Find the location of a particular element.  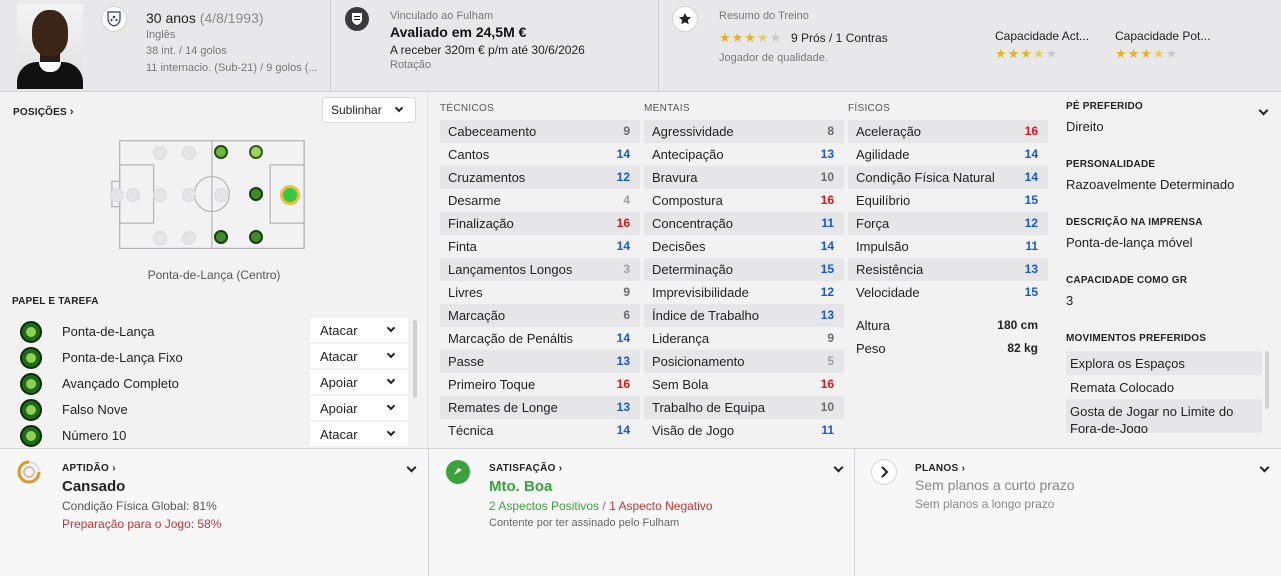

contract-club-label: Vinculado ao Fulham is located at coordinates (441, 16).